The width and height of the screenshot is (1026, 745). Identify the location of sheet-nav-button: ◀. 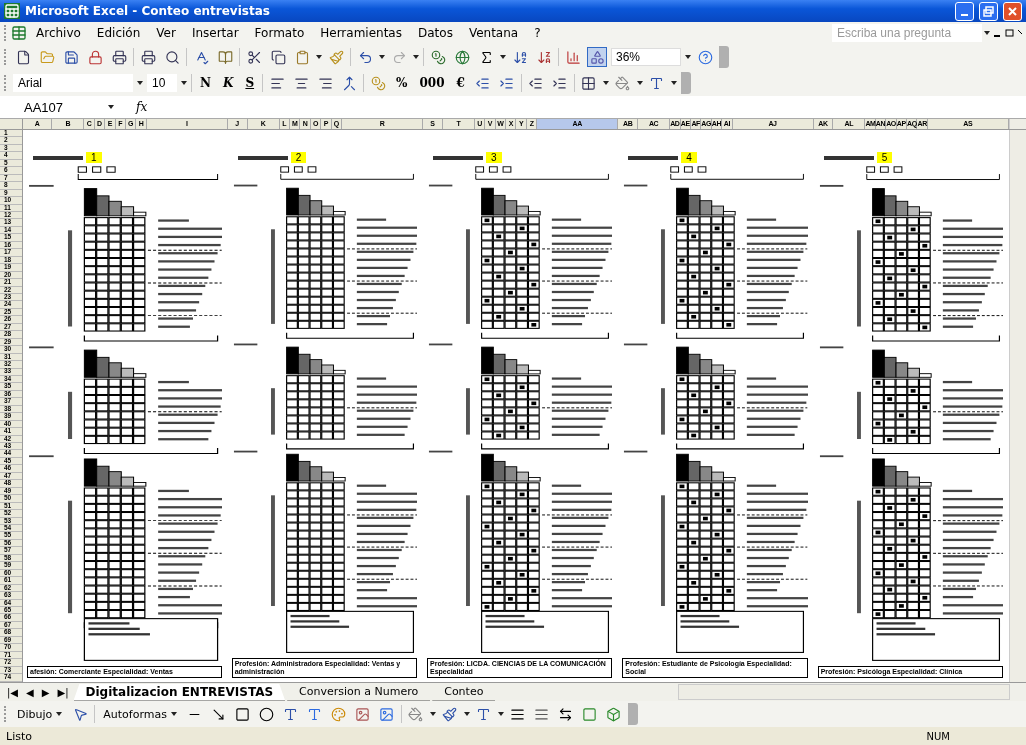
(30, 692).